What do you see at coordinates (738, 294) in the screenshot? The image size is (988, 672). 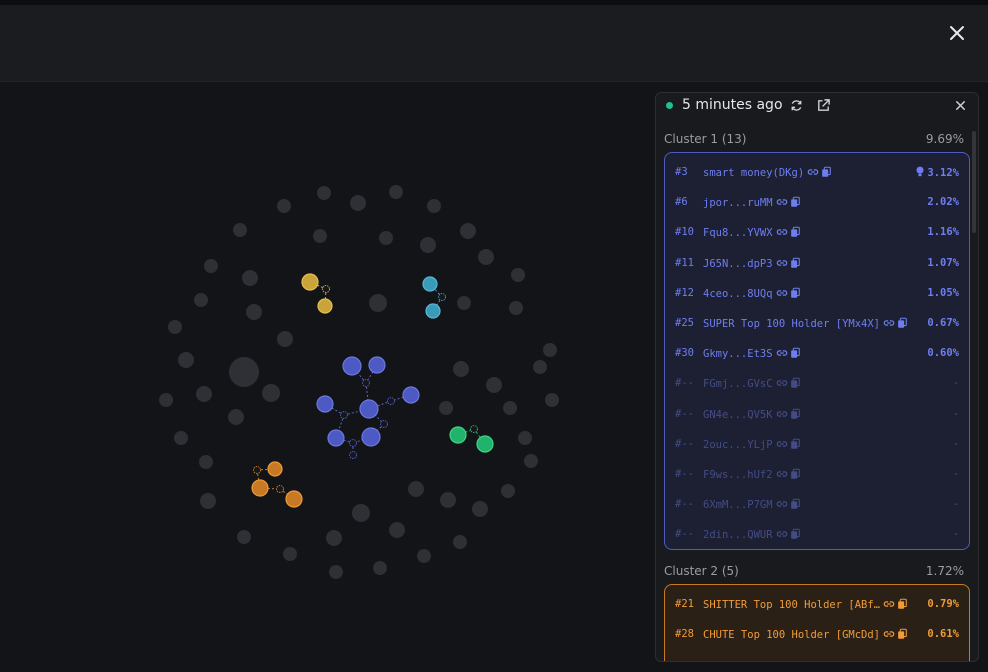 I see `holder-address: 4ceo...8UQq` at bounding box center [738, 294].